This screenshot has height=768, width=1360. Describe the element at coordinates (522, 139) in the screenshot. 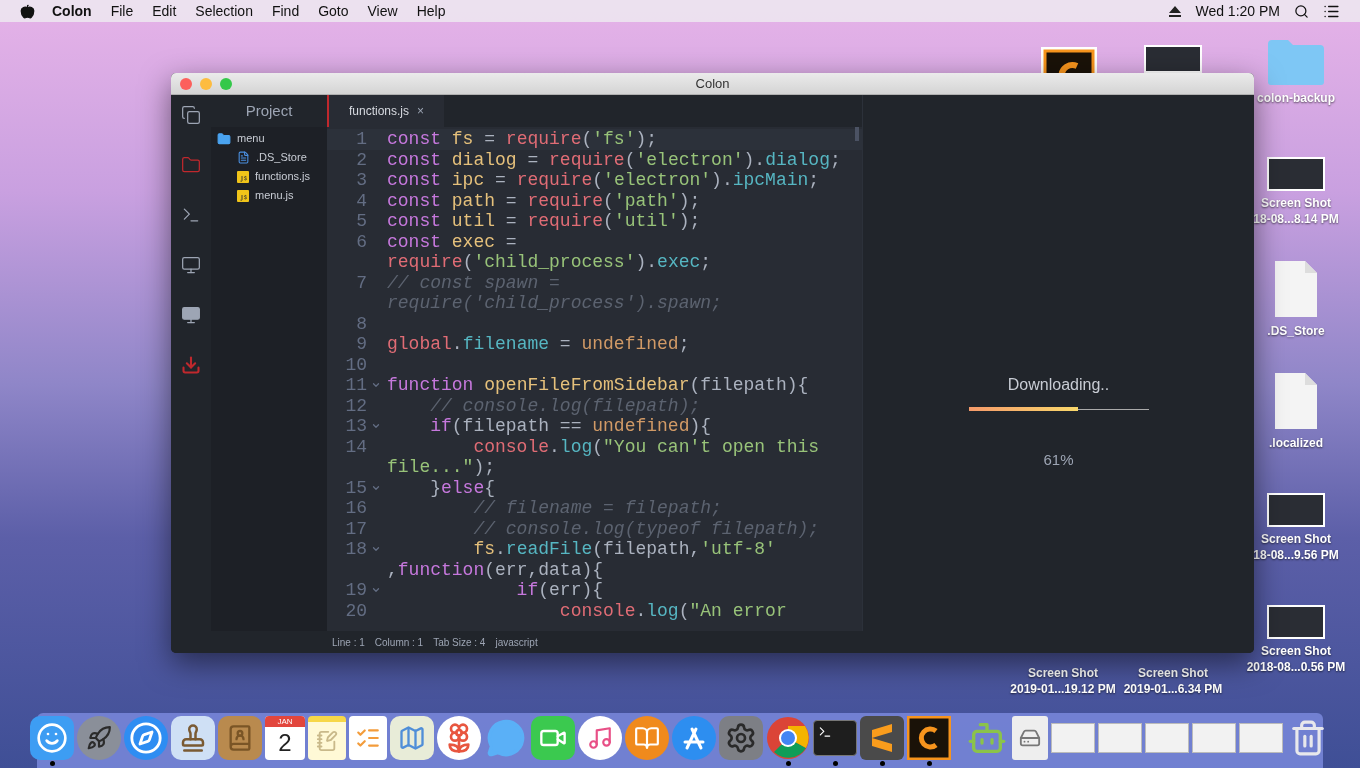

I see `code-line: const fs = require('fs');` at that location.